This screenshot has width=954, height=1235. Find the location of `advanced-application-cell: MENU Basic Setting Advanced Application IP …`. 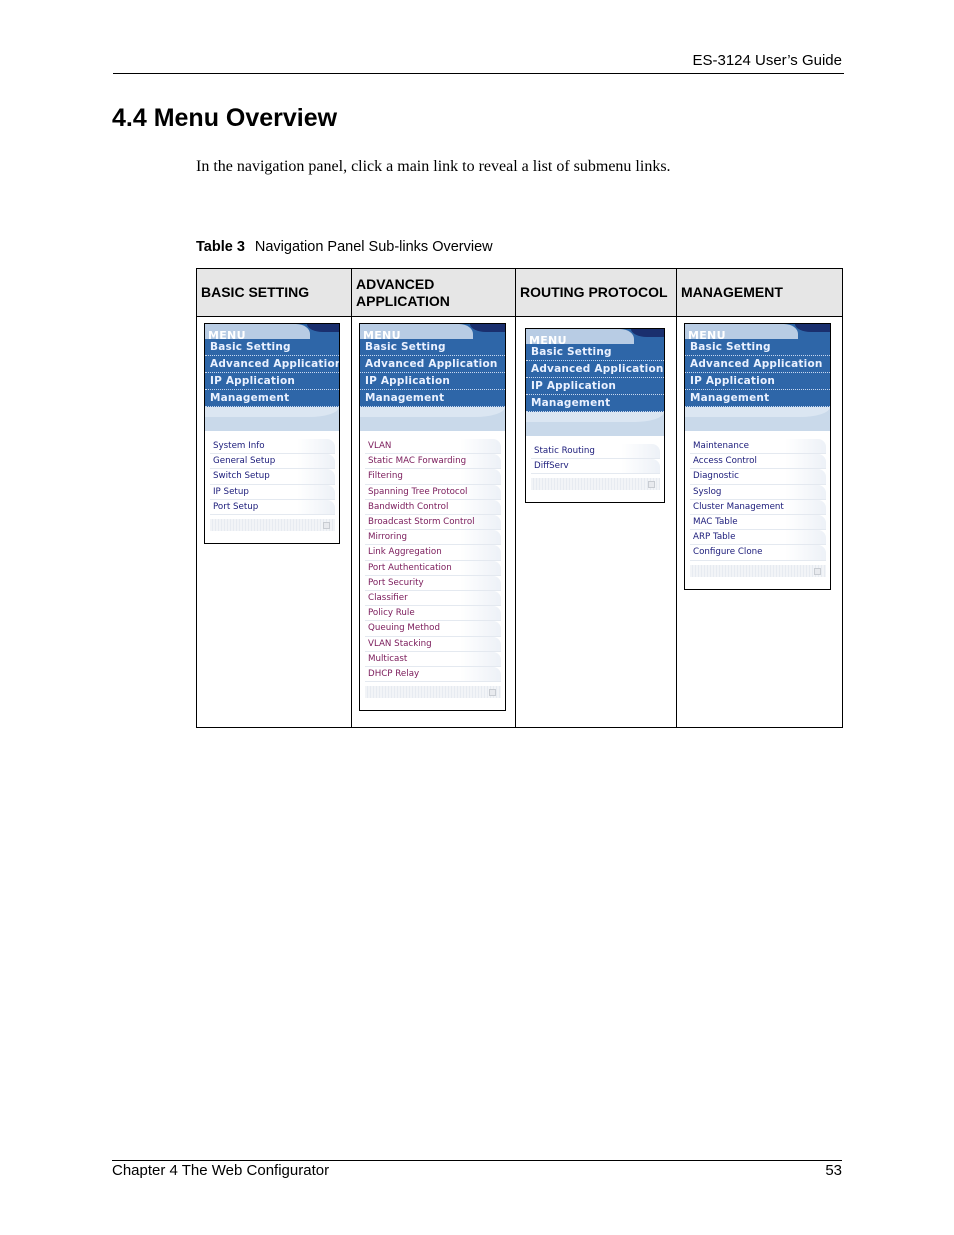

advanced-application-cell: MENU Basic Setting Advanced Application IP … is located at coordinates (433, 522).